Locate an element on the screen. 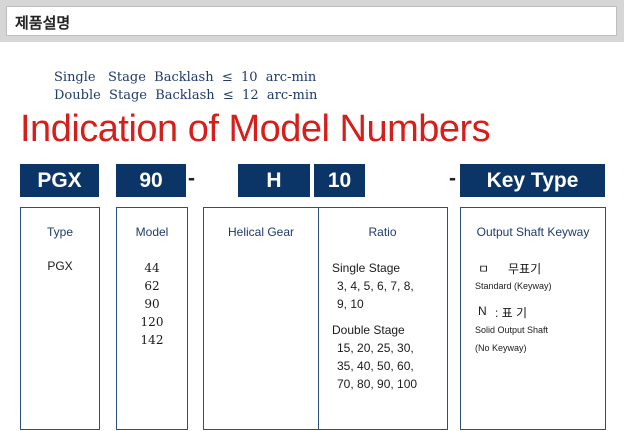 Image resolution: width=624 pixels, height=431 pixels. type-heading: Type is located at coordinates (59, 232).